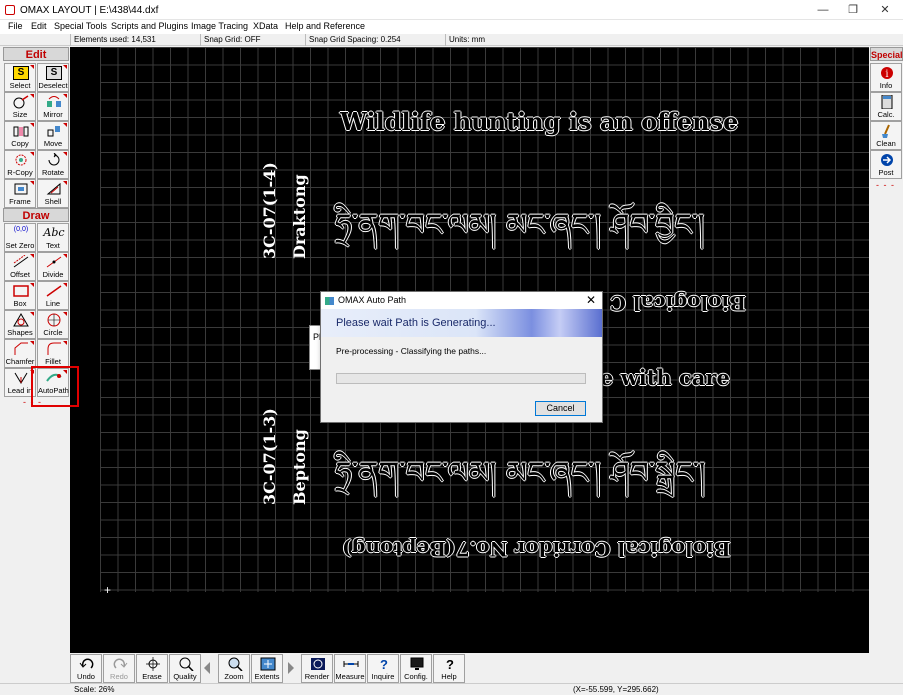 The width and height of the screenshot is (903, 695). Describe the element at coordinates (887, 102) in the screenshot. I see `calculator-icon` at that location.